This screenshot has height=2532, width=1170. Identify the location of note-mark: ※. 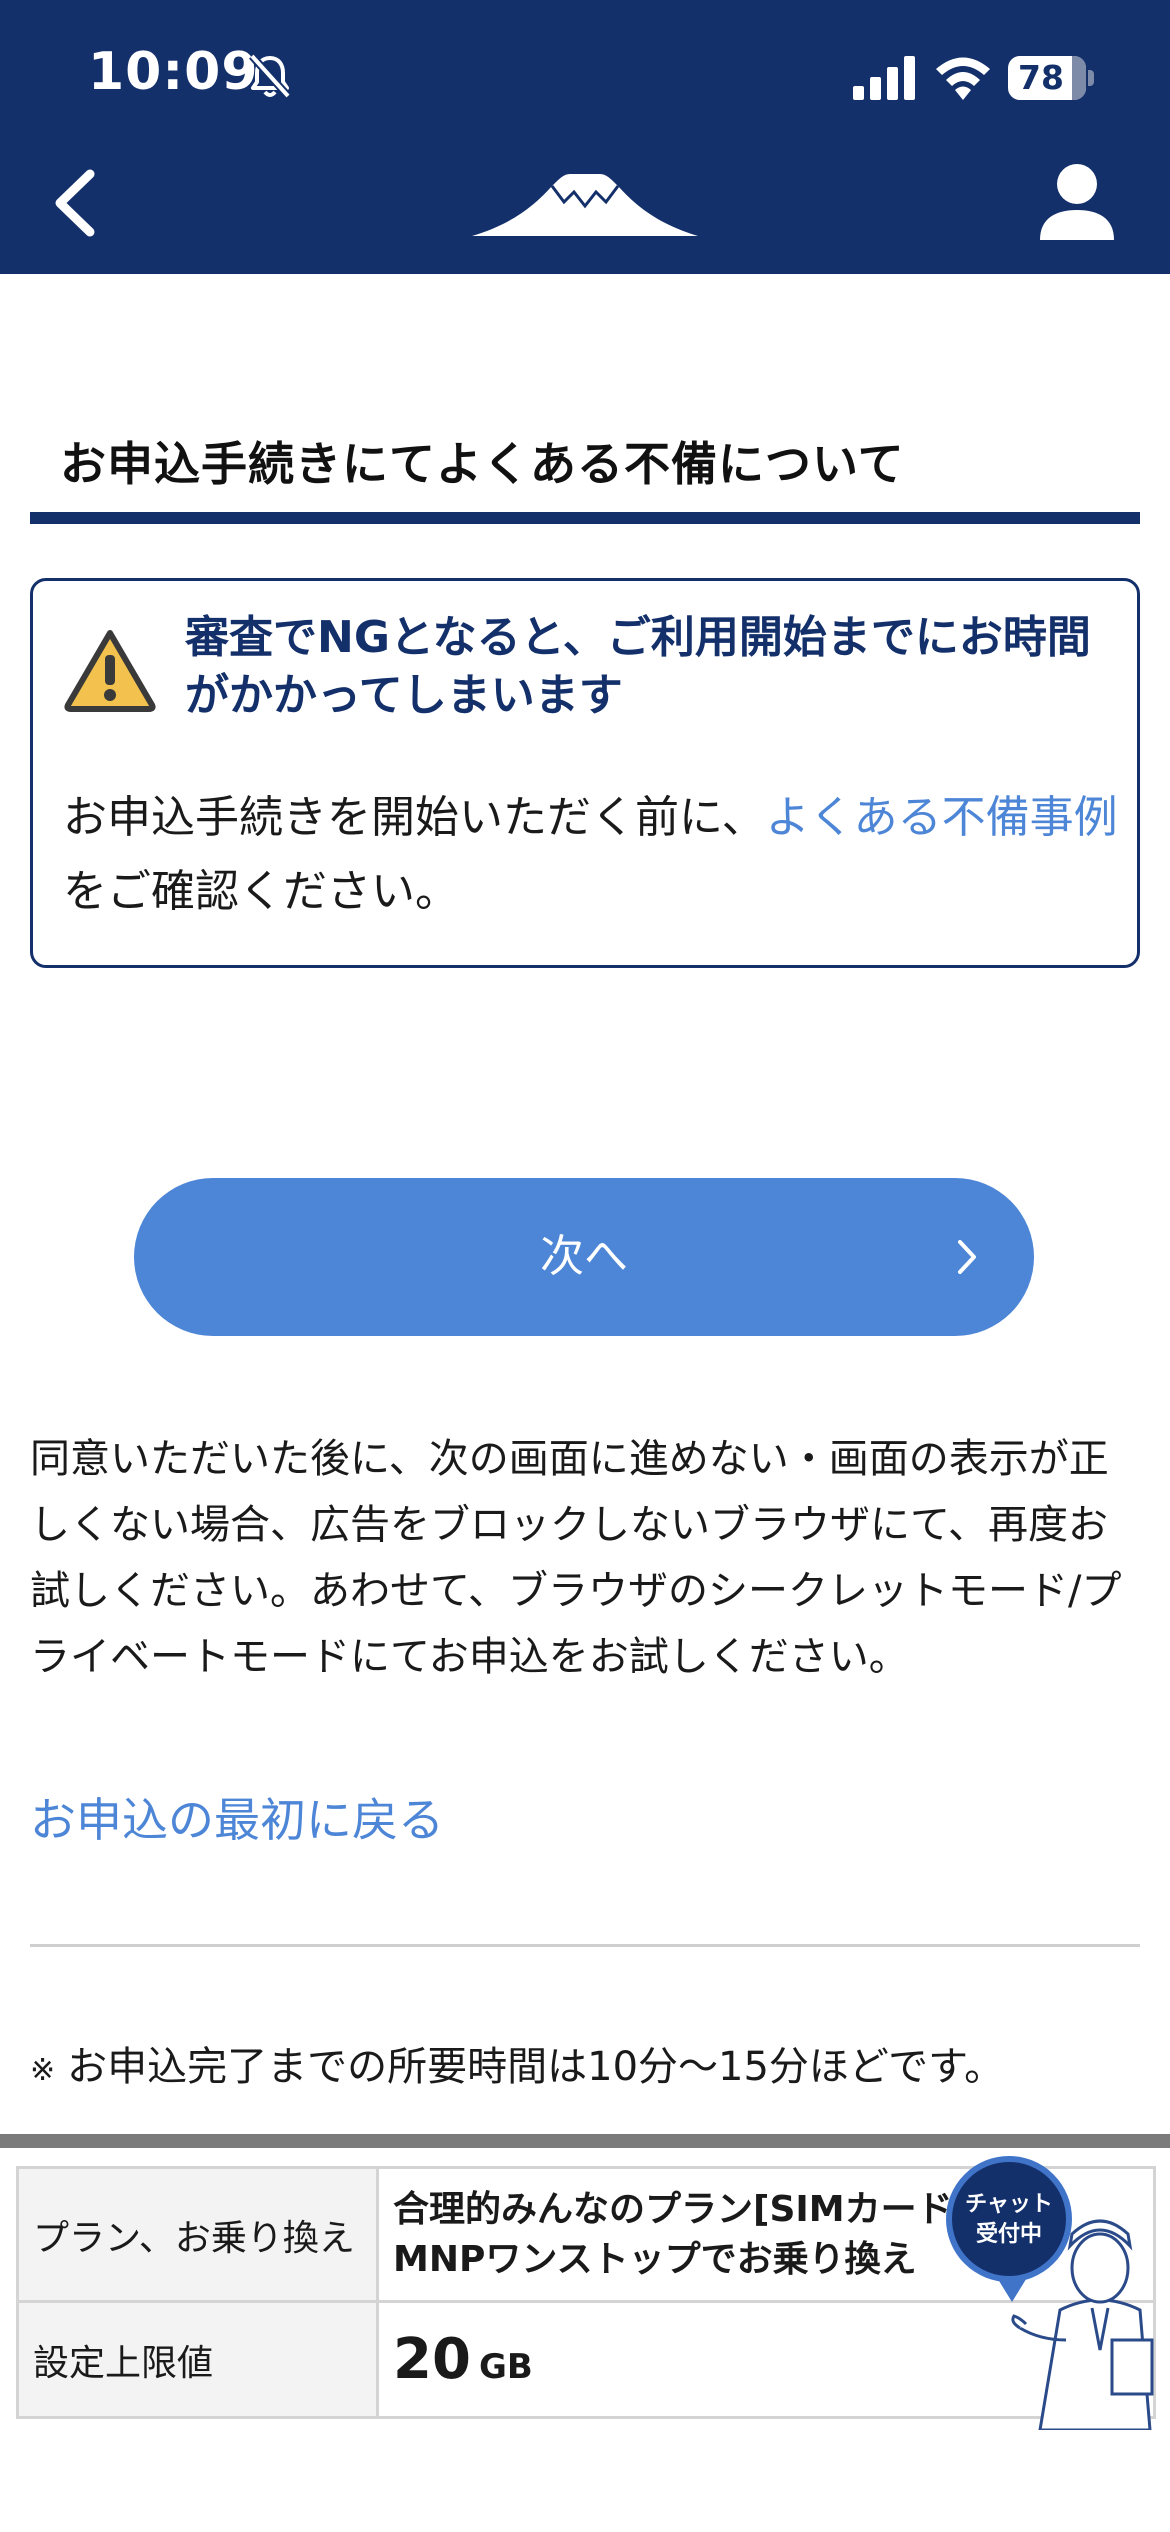
(43, 2070).